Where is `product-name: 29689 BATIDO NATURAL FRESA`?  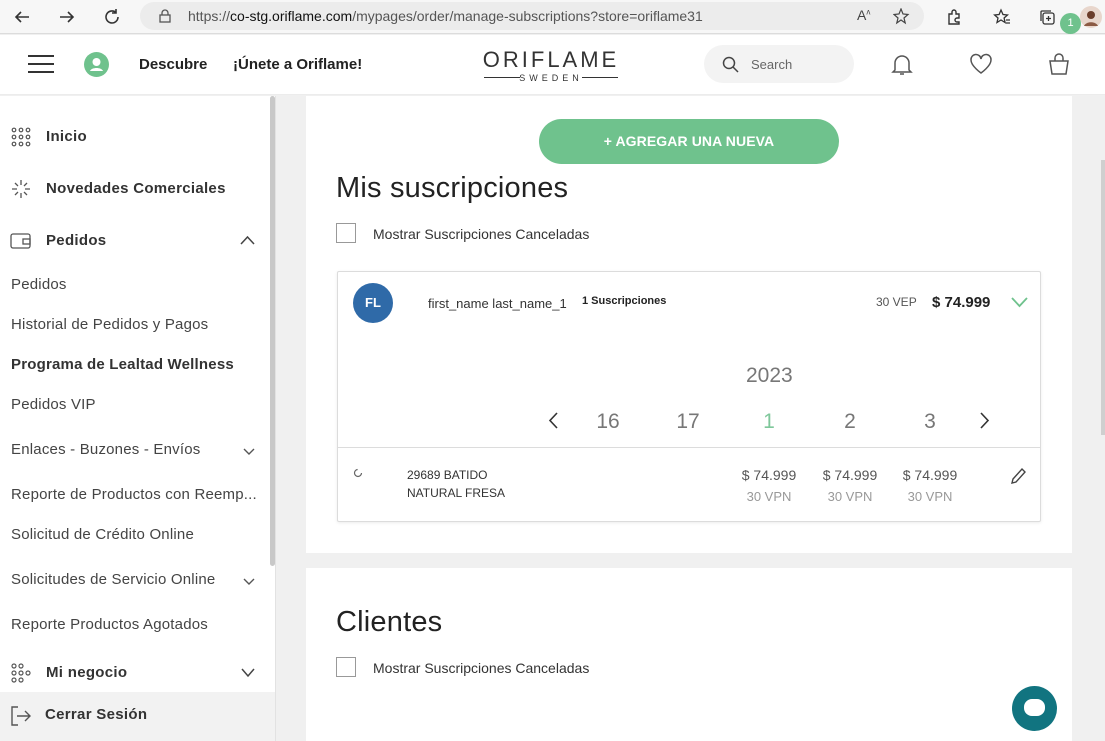
product-name: 29689 BATIDO NATURAL FRESA is located at coordinates (456, 484).